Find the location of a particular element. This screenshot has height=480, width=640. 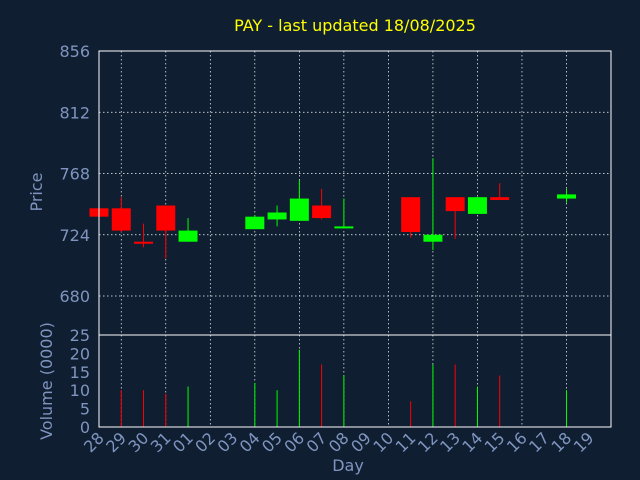

volume-bars is located at coordinates (343, 388).